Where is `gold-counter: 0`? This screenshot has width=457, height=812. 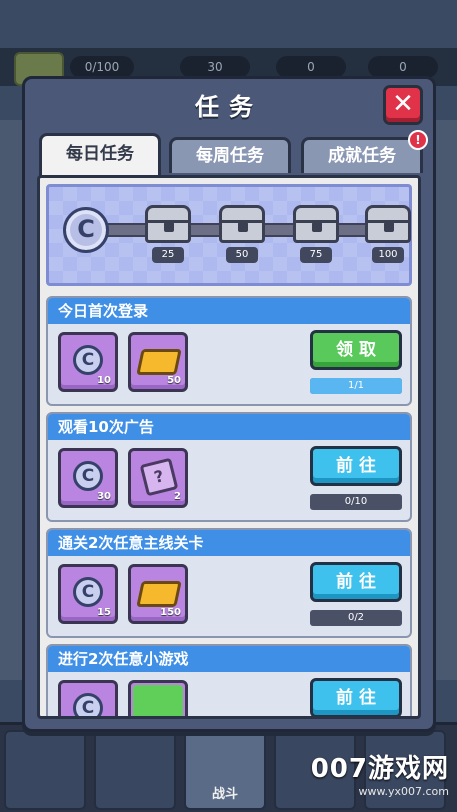 gold-counter: 0 is located at coordinates (311, 67).